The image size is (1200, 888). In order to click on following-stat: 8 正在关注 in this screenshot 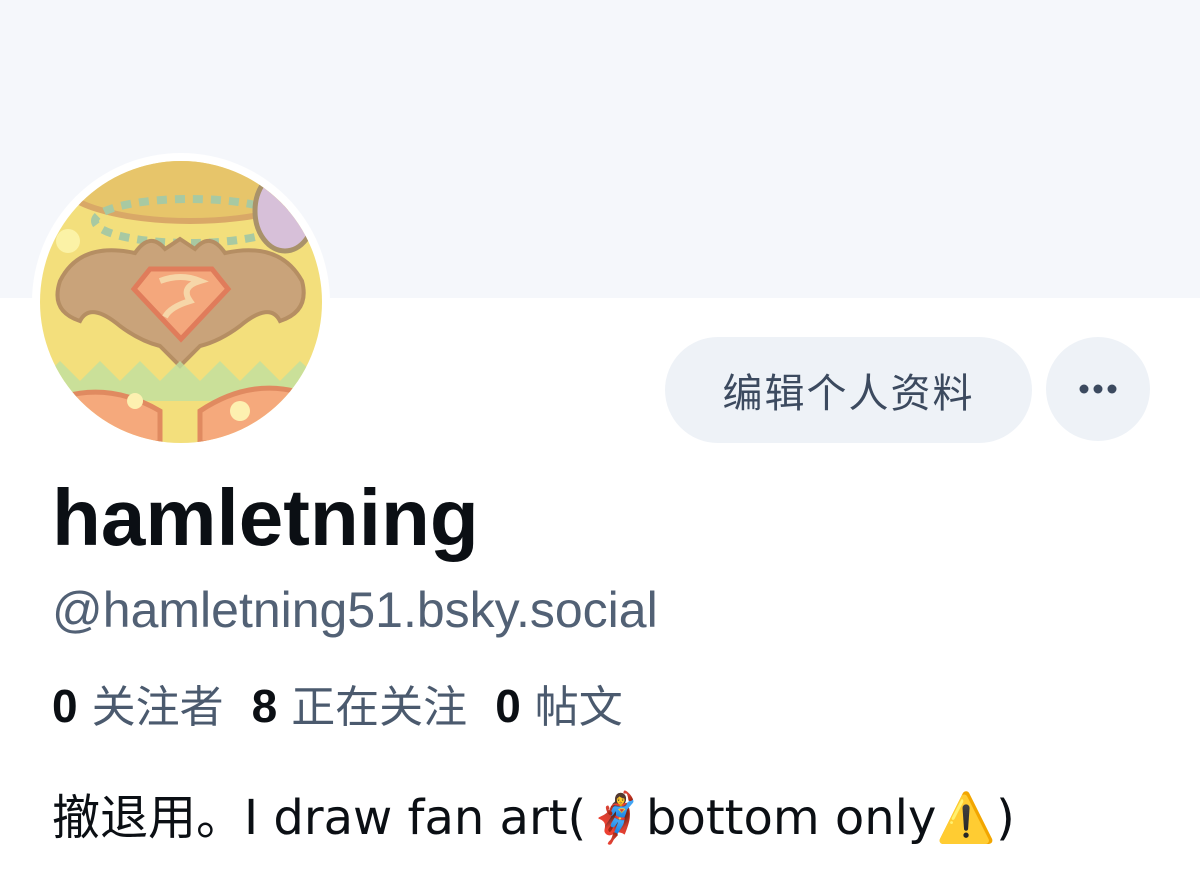, I will do `click(360, 706)`.